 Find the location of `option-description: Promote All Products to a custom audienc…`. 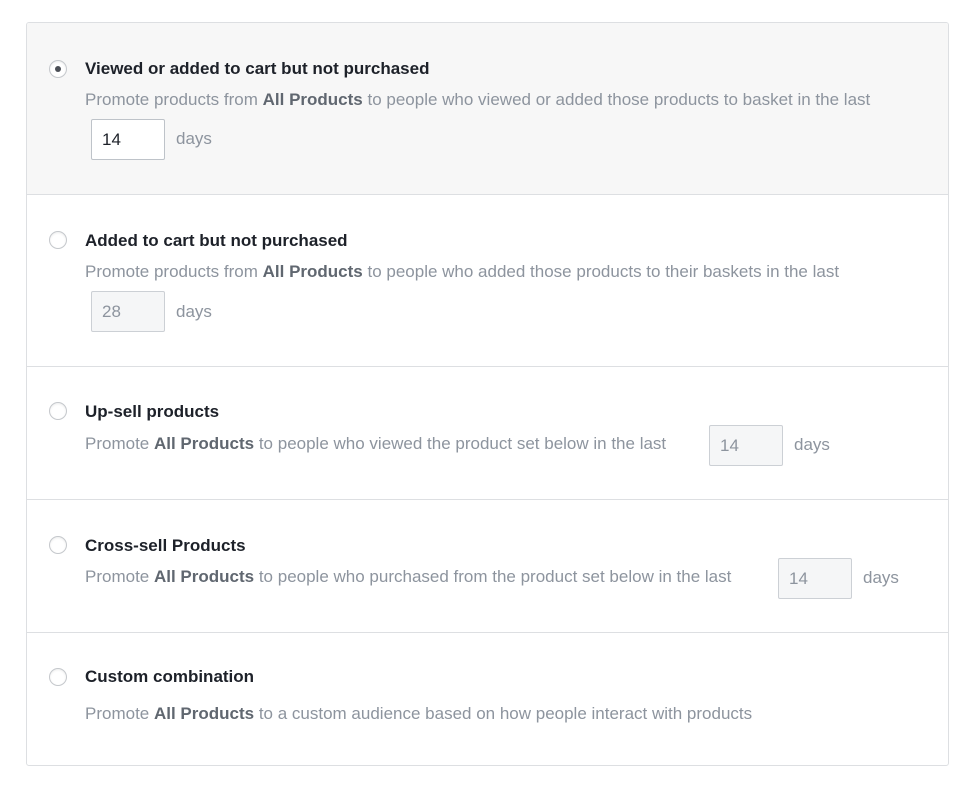

option-description: Promote All Products to a custom audienc… is located at coordinates (419, 713).